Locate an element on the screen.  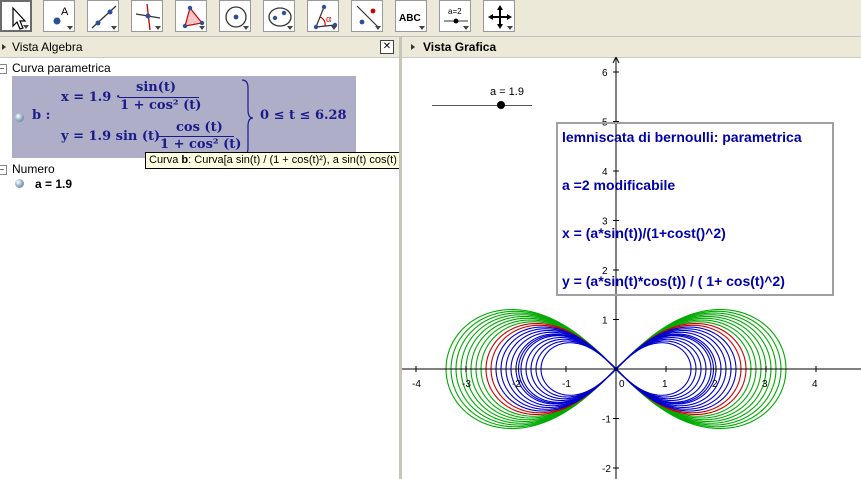
slider-tool-letters: a=2 is located at coordinates (455, 11).